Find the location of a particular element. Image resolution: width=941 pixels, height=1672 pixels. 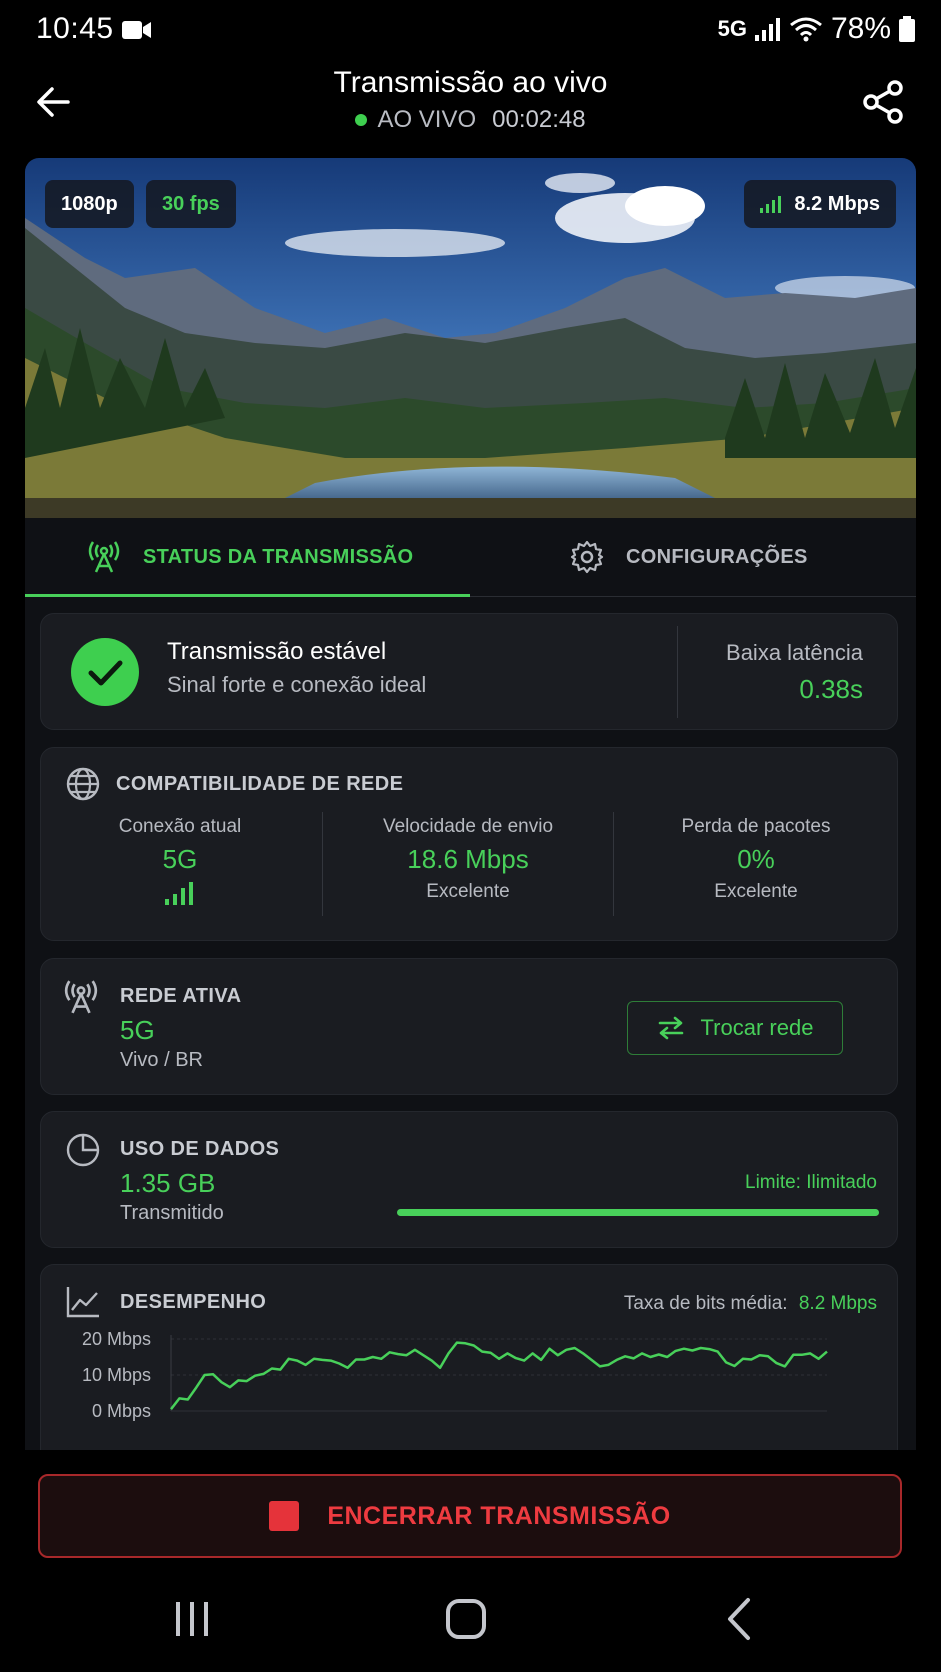

battery-percent: 78% is located at coordinates (860, 28).